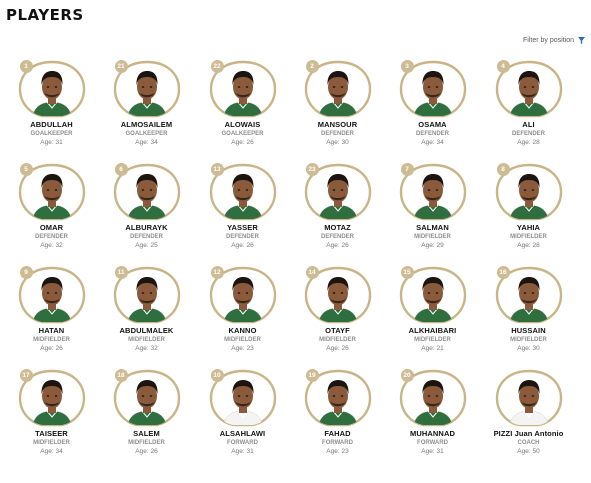 Image resolution: width=591 pixels, height=483 pixels. I want to click on player-name: SALEM, so click(146, 433).